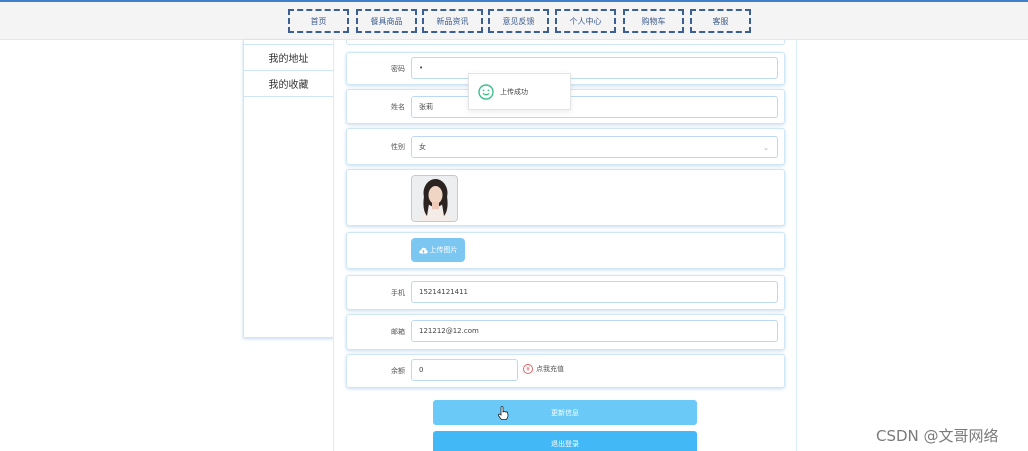 This screenshot has width=1028, height=451. Describe the element at coordinates (550, 369) in the screenshot. I see `recharge-label: 点我充值` at that location.